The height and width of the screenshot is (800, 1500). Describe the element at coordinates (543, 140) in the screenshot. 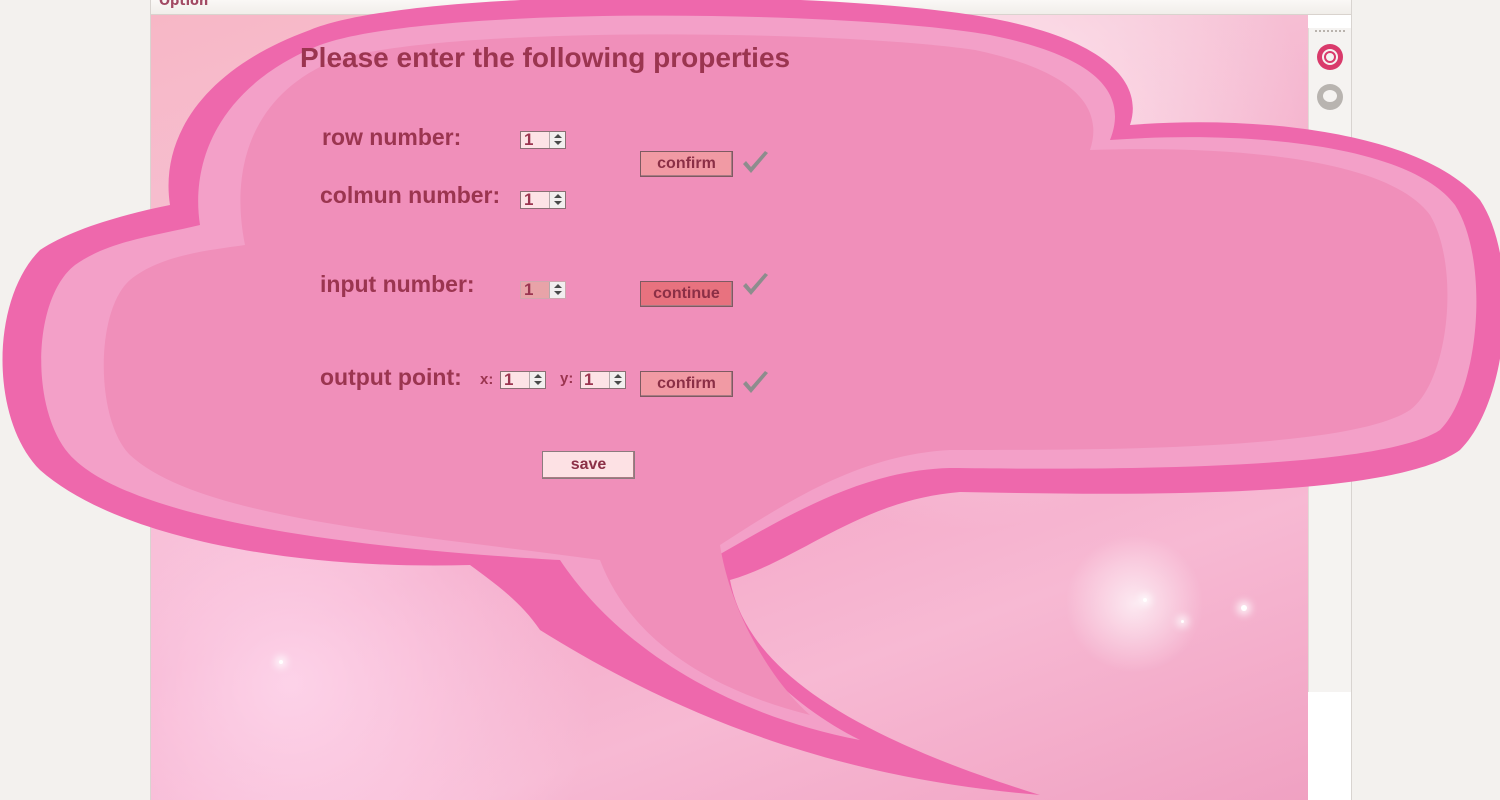

I see `row-number-spinner: 1` at that location.